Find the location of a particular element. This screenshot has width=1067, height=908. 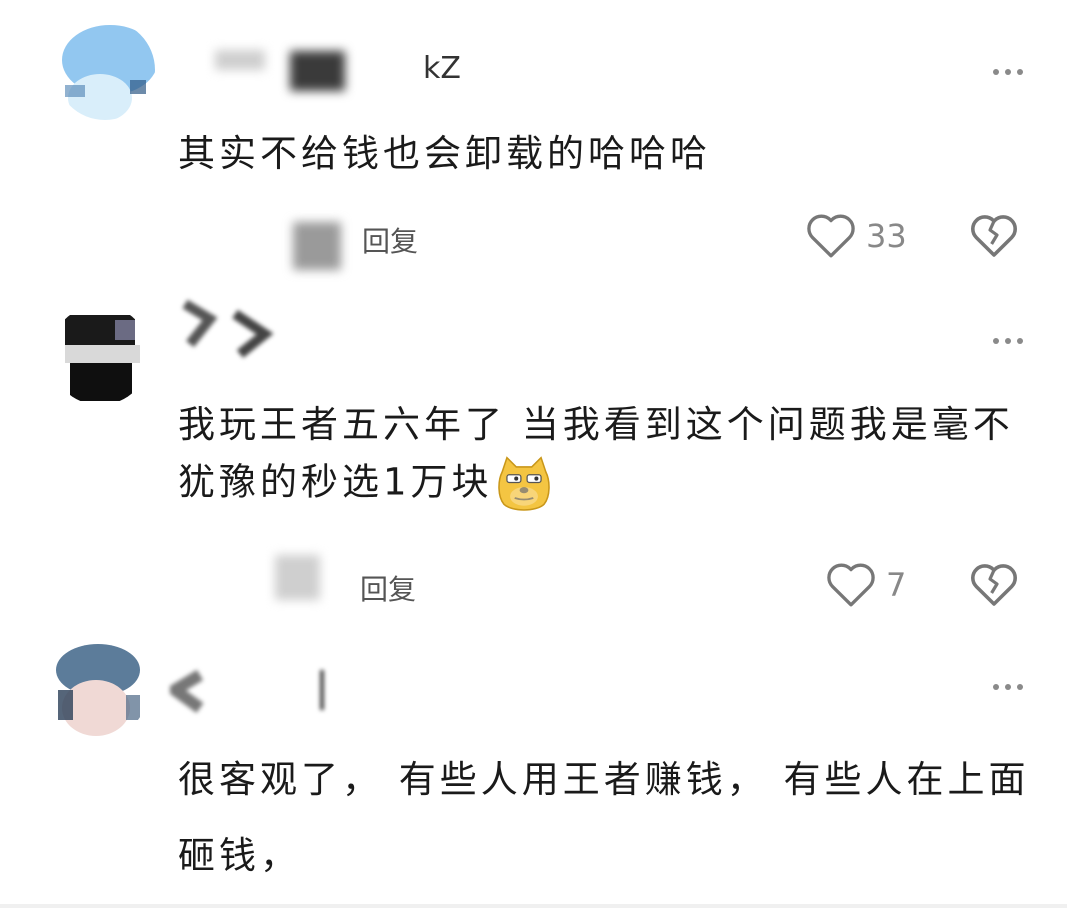

comment-text-body: 我玩王者五六年了 当我看到这个问题我是毫不犹豫的秒选1万块 is located at coordinates (596, 453).